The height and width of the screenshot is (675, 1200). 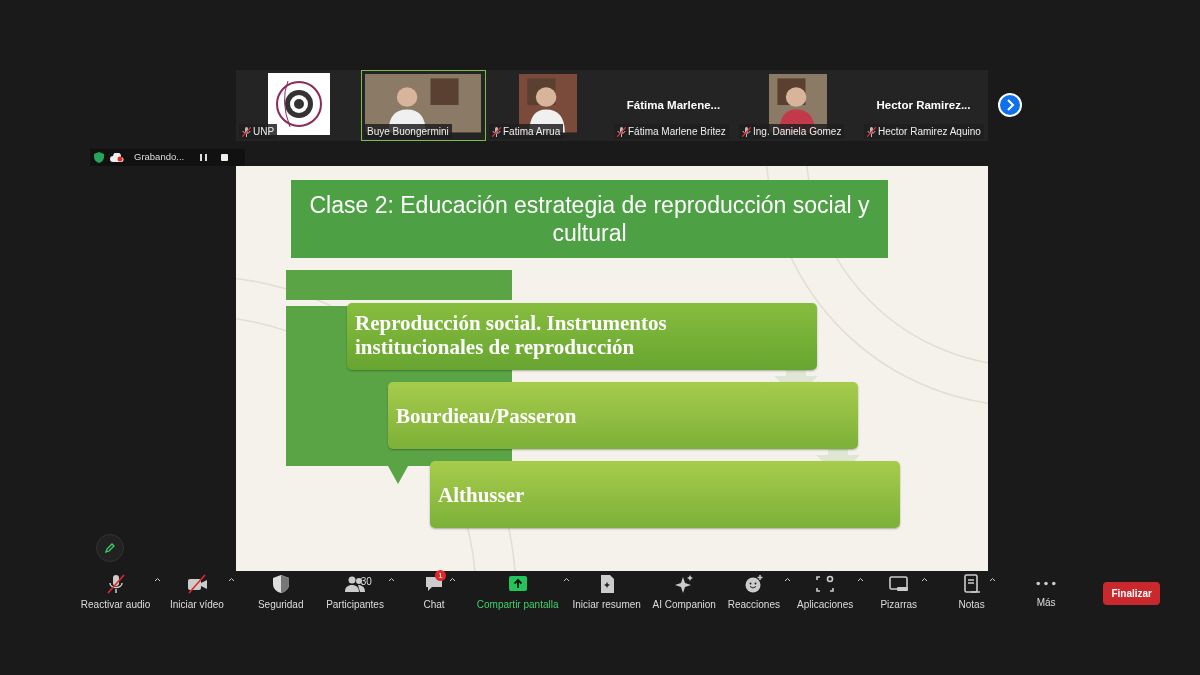 I want to click on toolbar-button: Aplicaciones, so click(x=825, y=592).